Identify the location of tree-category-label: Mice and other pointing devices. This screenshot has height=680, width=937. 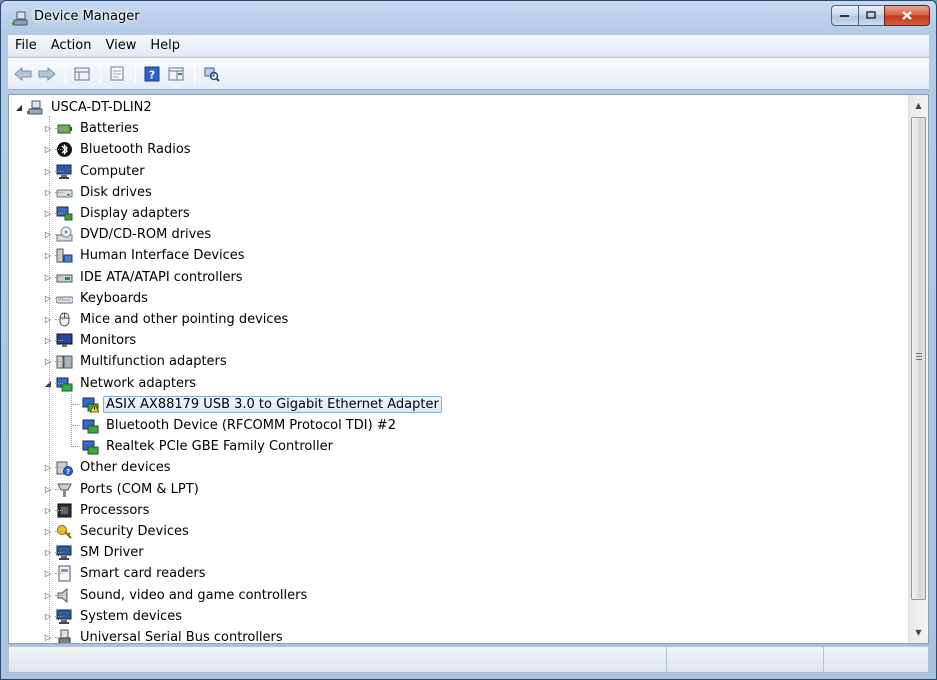
(184, 319).